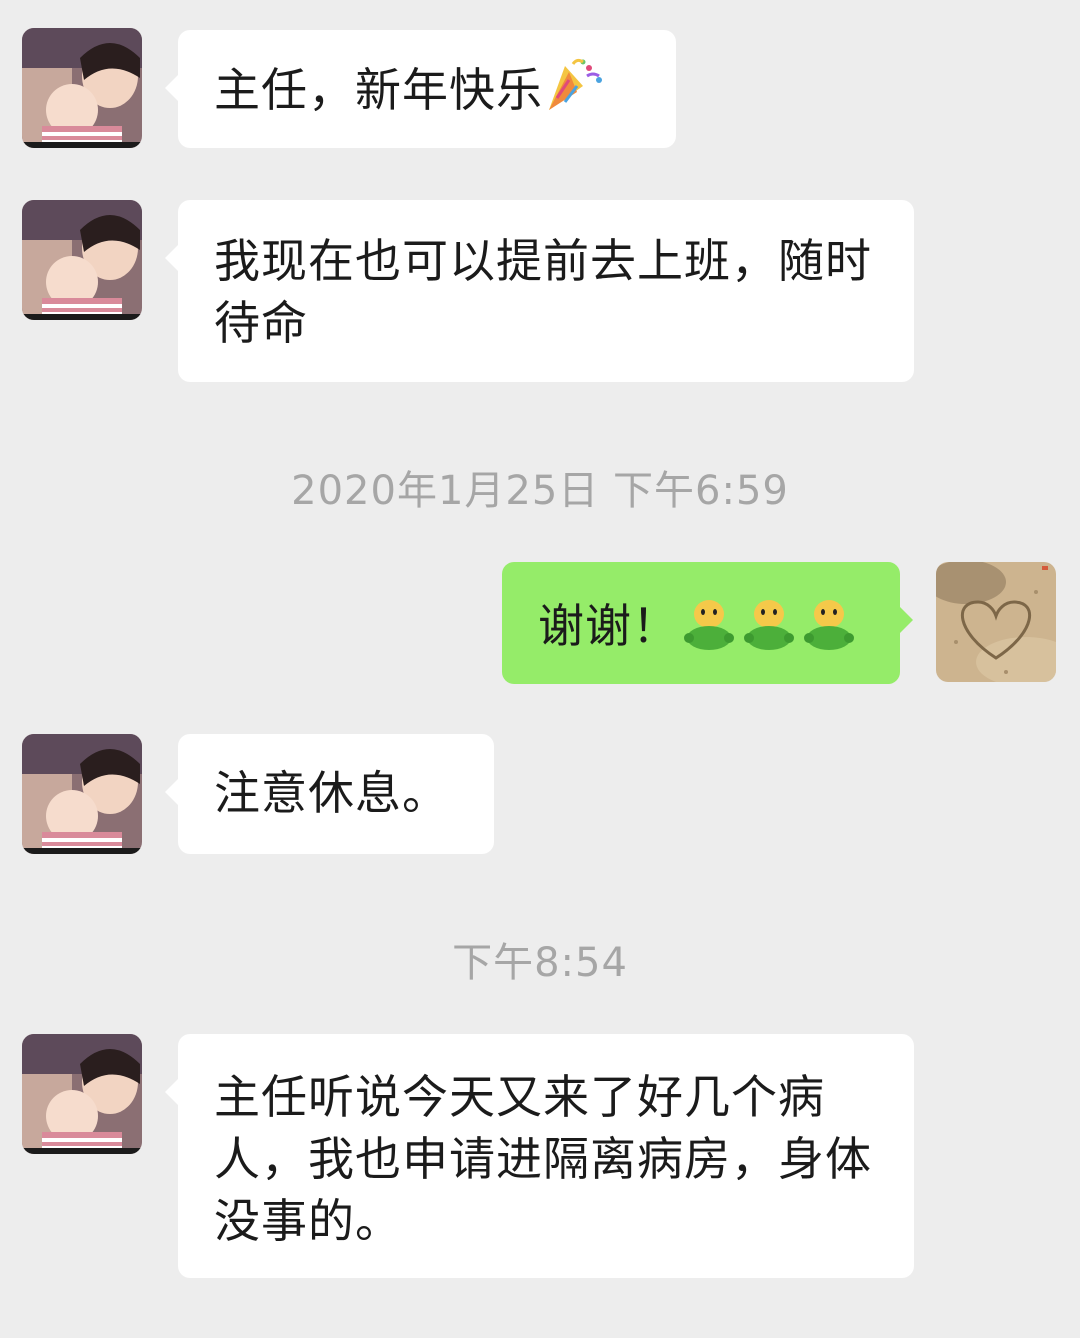 This screenshot has height=1338, width=1080. What do you see at coordinates (540, 963) in the screenshot?
I see `timestamp: 下午8:54` at bounding box center [540, 963].